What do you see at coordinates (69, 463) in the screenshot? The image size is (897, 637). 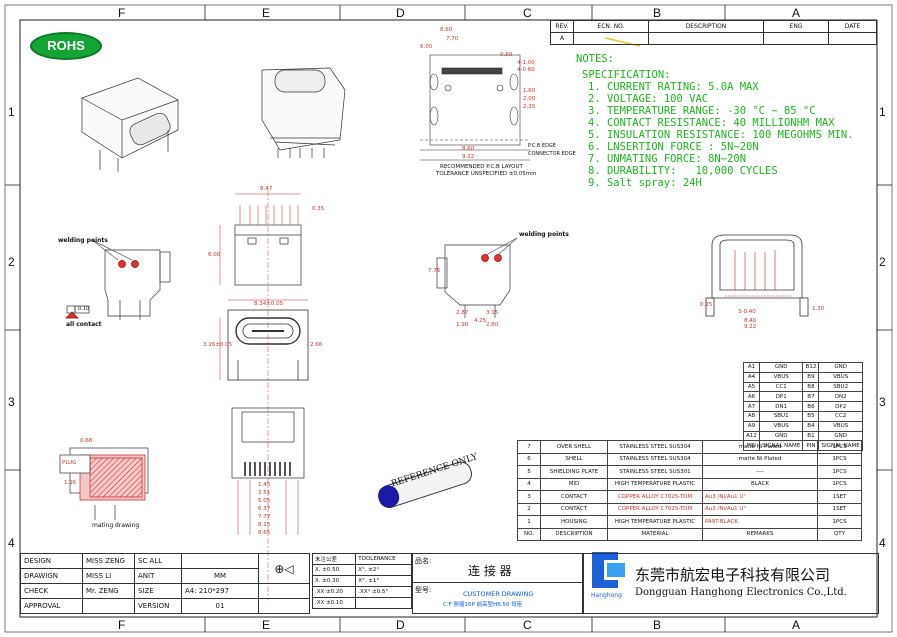 I see `plug-label: PLUG` at bounding box center [69, 463].